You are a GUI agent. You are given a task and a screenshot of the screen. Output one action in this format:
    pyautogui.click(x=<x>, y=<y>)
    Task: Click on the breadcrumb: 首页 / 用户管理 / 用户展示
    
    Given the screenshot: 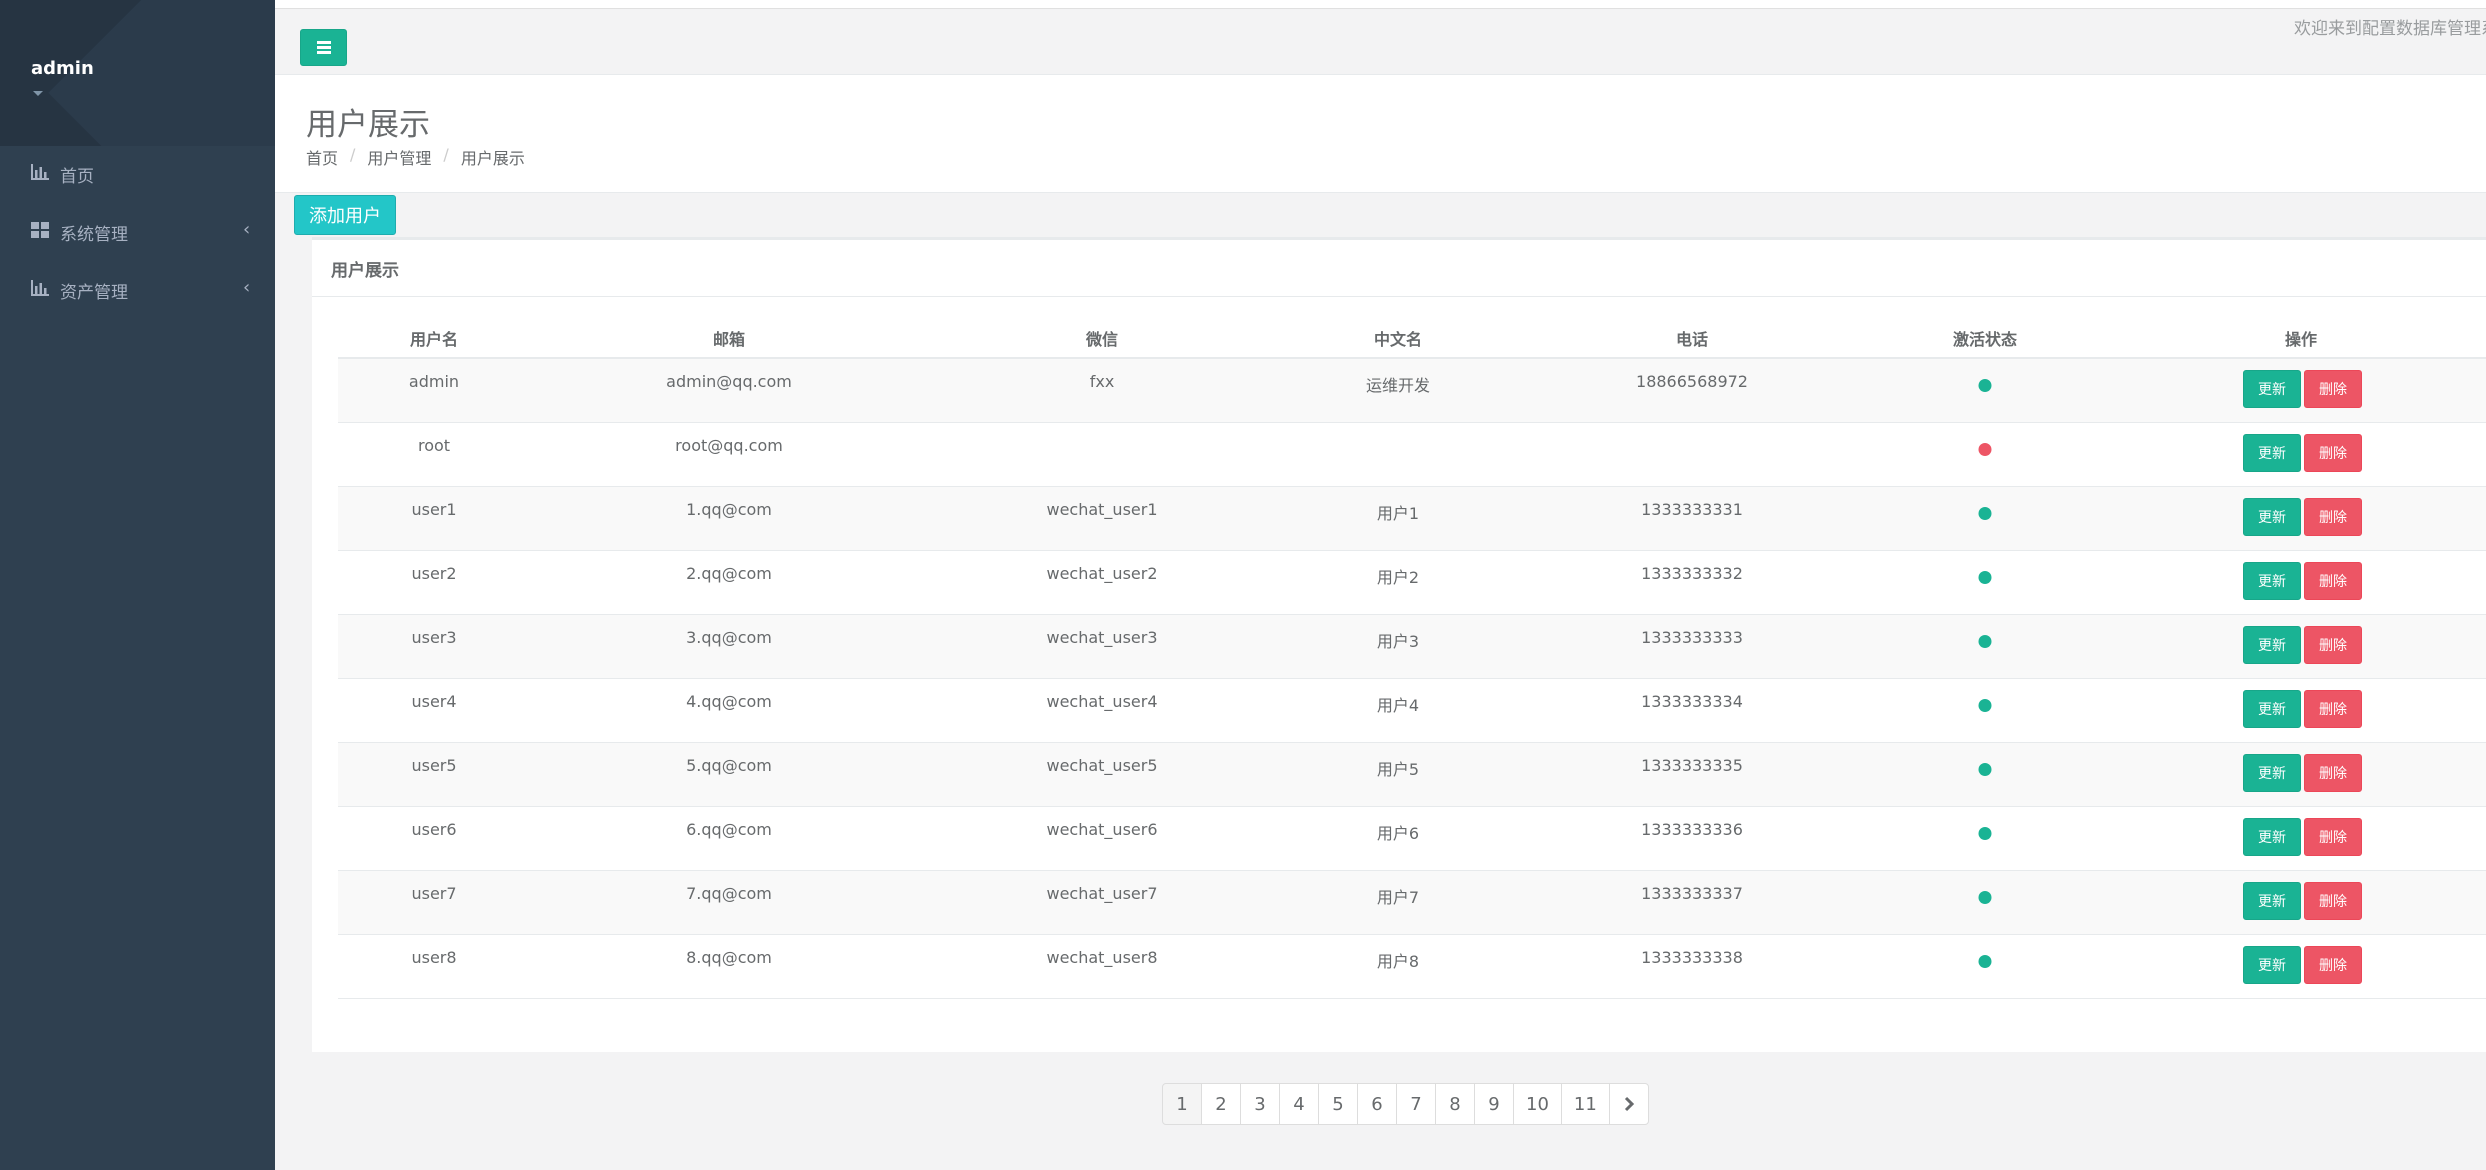 What is the action you would take?
    pyautogui.click(x=415, y=157)
    